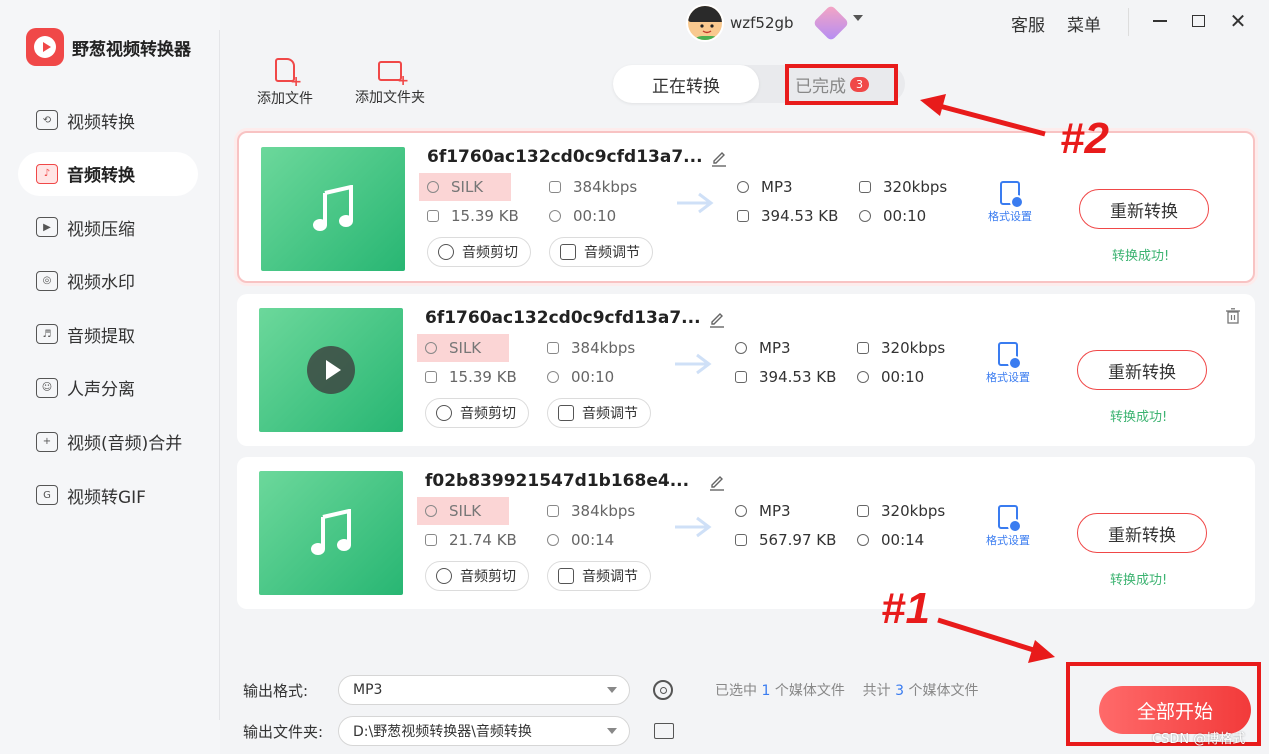  I want to click on source-size-value: 15.39 KB, so click(485, 216).